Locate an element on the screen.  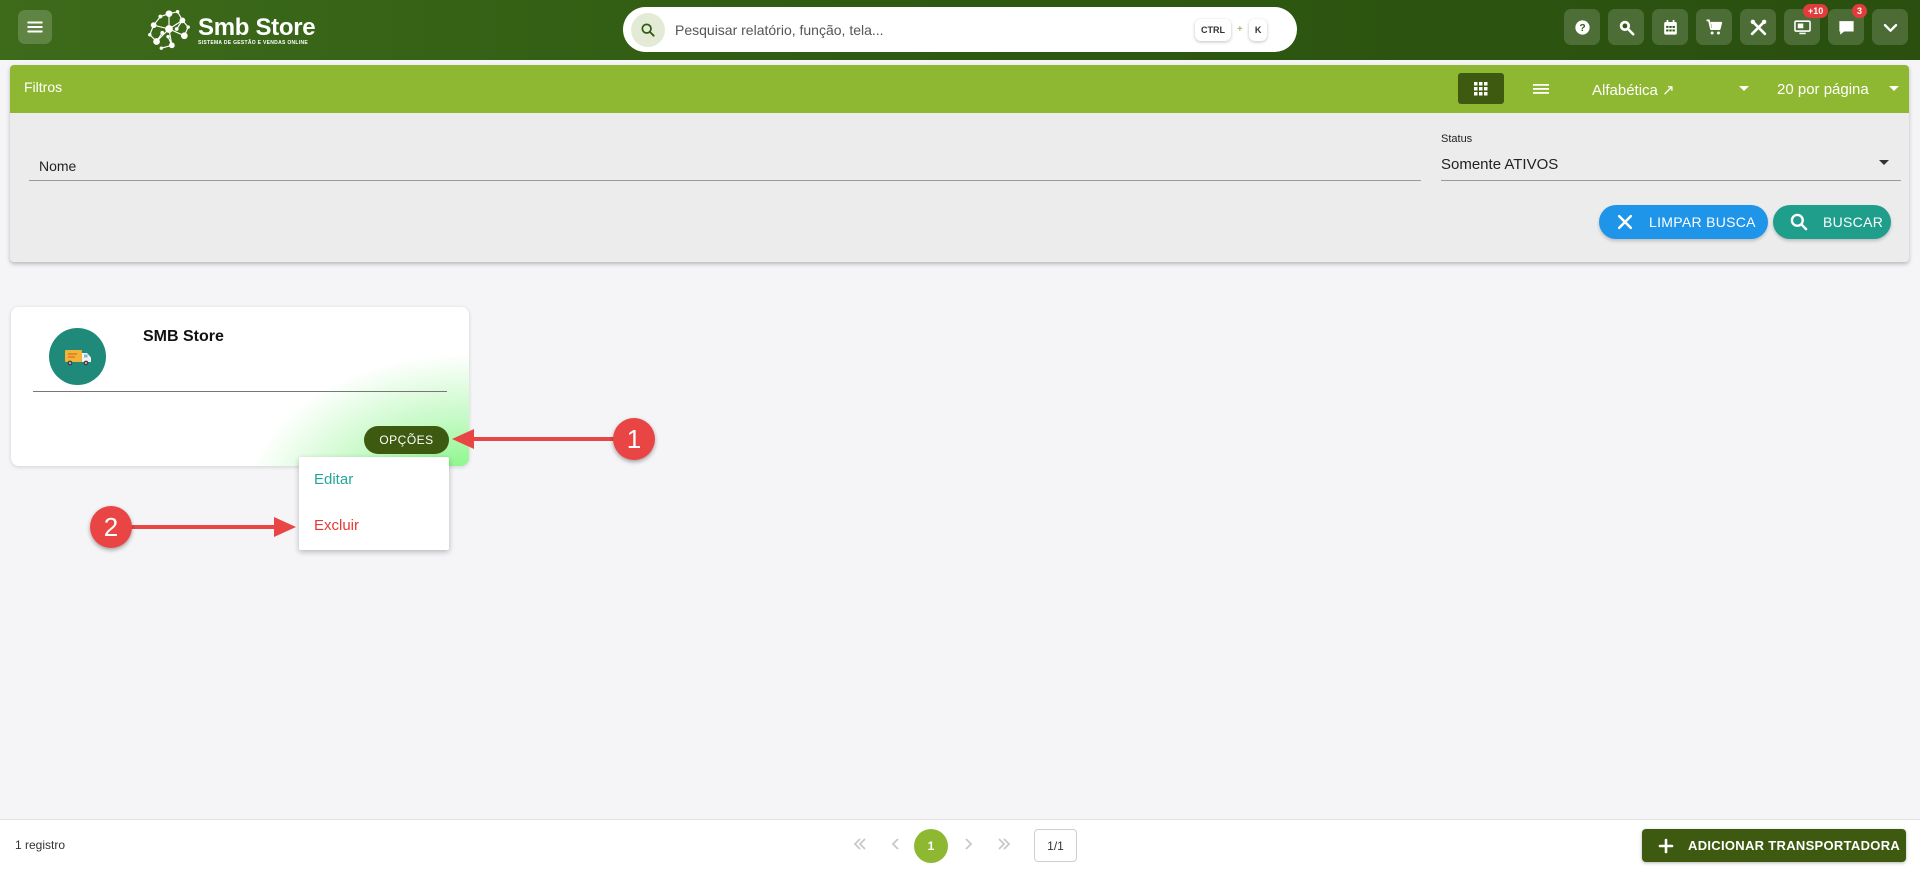
per-page-select: 20 por página is located at coordinates (1837, 88).